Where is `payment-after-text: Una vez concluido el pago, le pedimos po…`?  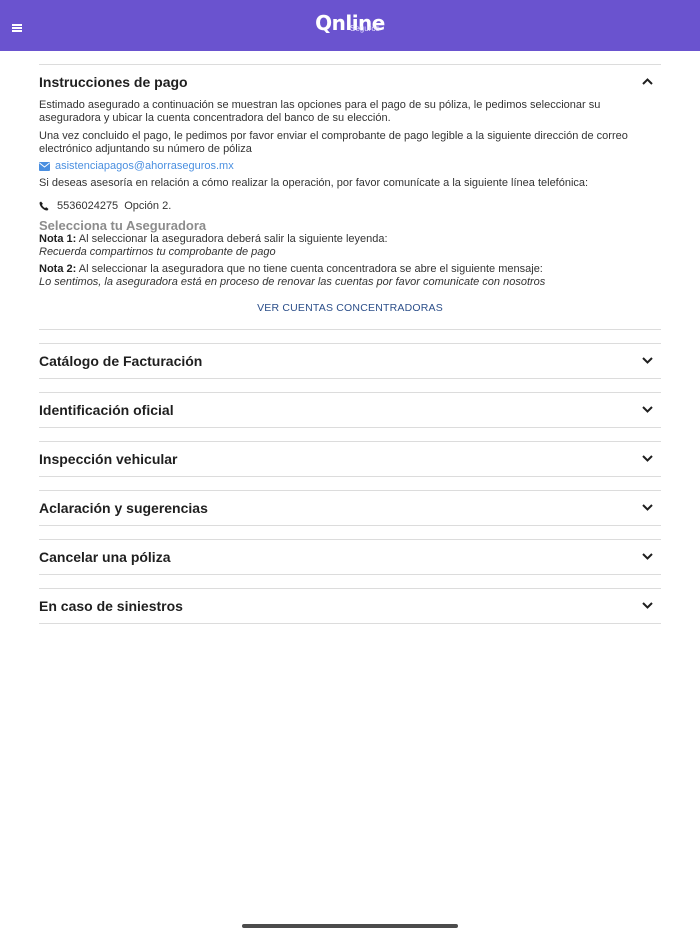 payment-after-text: Una vez concluido el pago, le pedimos po… is located at coordinates (333, 142).